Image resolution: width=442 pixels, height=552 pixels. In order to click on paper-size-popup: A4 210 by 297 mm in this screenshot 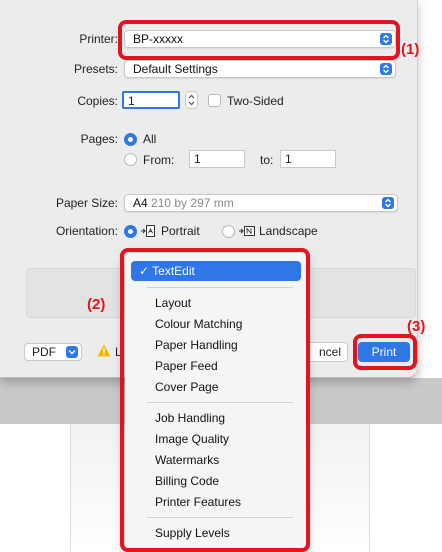, I will do `click(261, 203)`.